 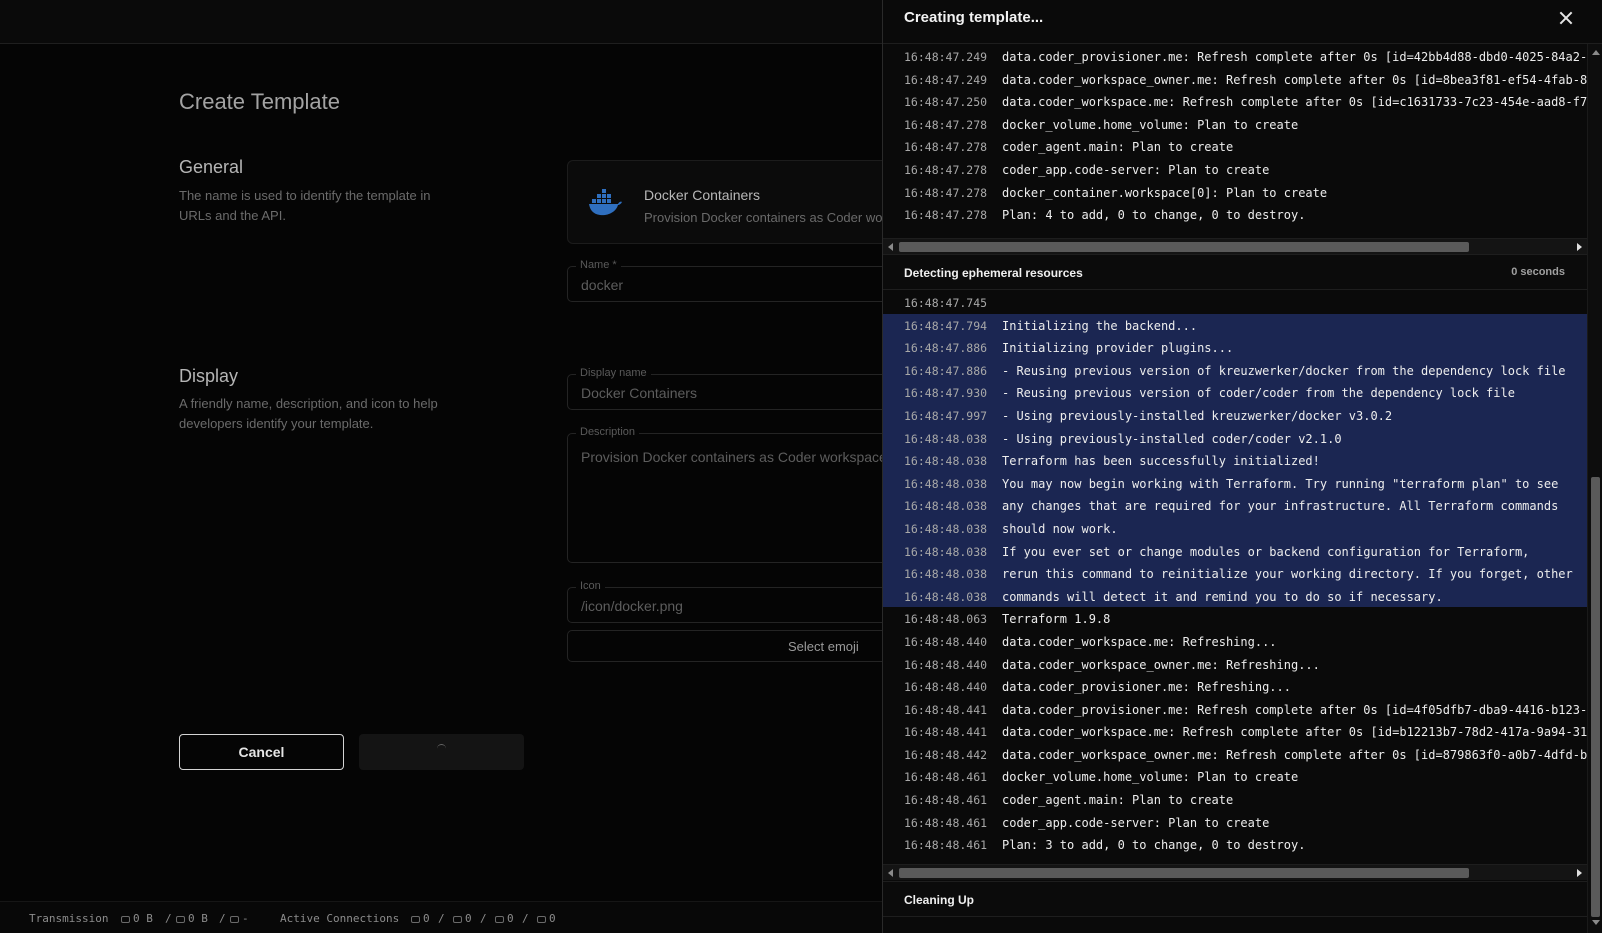 I want to click on port-connections: 0, so click(x=504, y=918).